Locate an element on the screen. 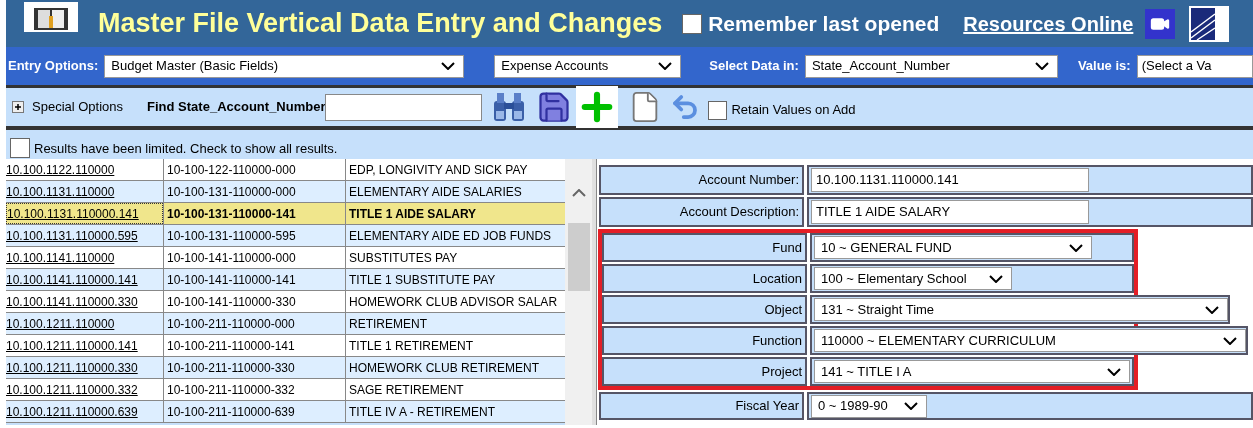  dropdown-field: 141 ~ TITLE I A is located at coordinates (972, 371).